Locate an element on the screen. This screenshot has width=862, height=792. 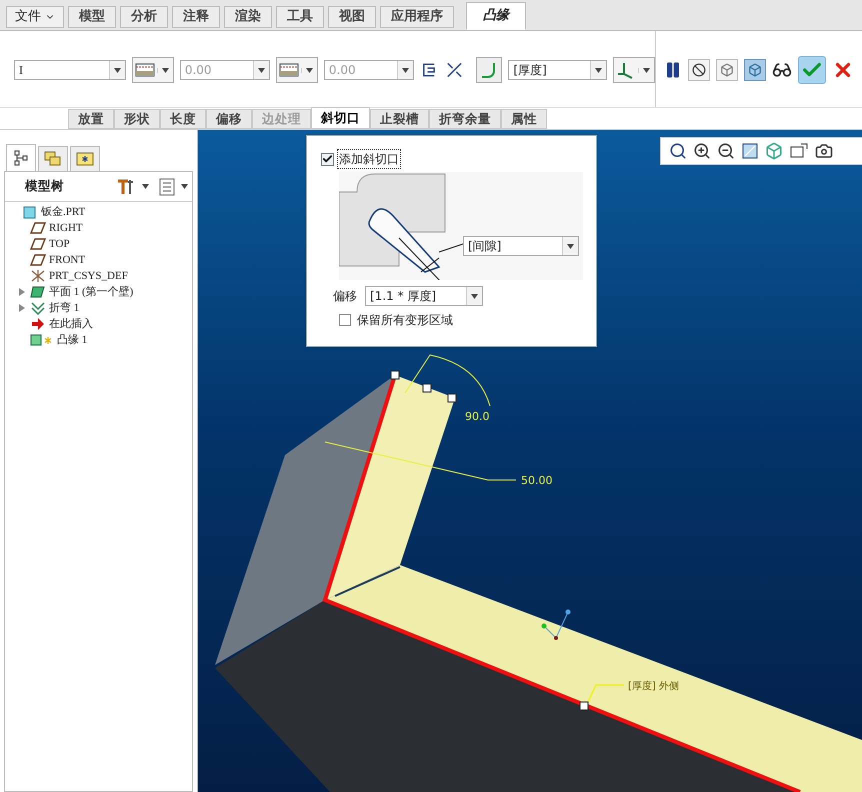
ribbon-tab: 渲染 is located at coordinates (248, 17).